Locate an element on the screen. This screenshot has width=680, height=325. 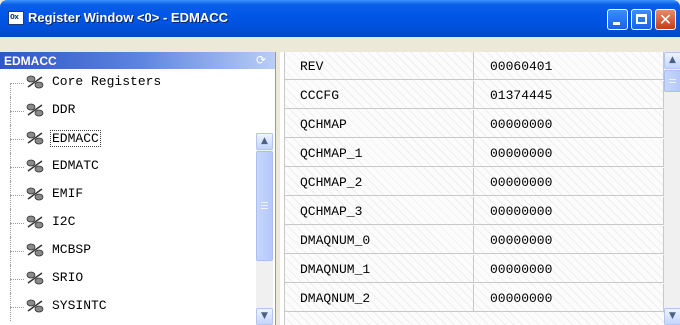
close-icon: ✕ is located at coordinates (665, 19).